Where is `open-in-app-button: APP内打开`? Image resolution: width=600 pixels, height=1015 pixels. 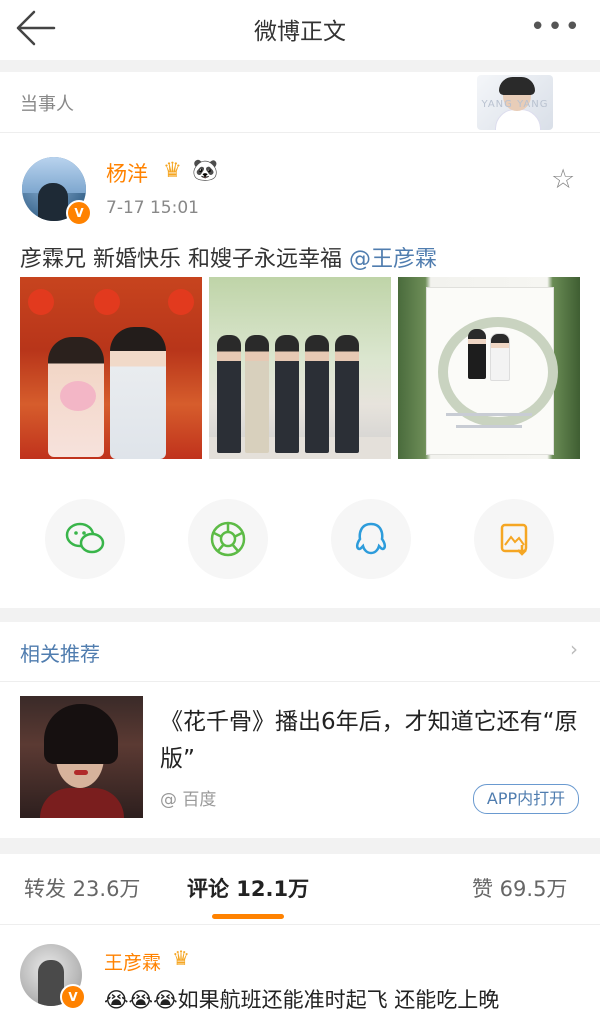
open-in-app-button: APP内打开 is located at coordinates (526, 799).